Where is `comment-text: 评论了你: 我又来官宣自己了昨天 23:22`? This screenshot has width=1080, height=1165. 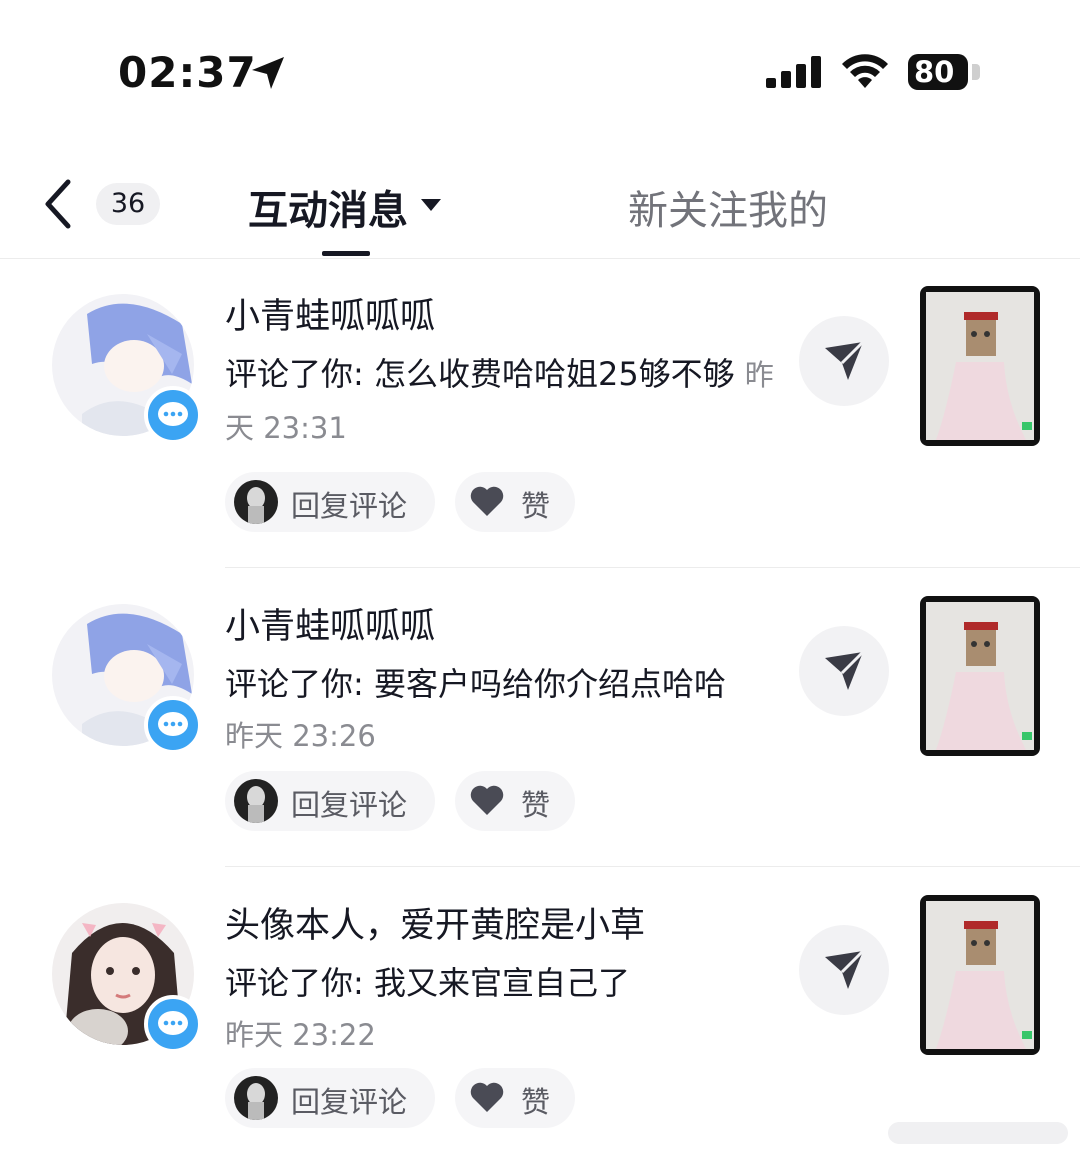
comment-text: 评论了你: 我又来官宣自己了昨天 23:22 is located at coordinates (500, 1009).